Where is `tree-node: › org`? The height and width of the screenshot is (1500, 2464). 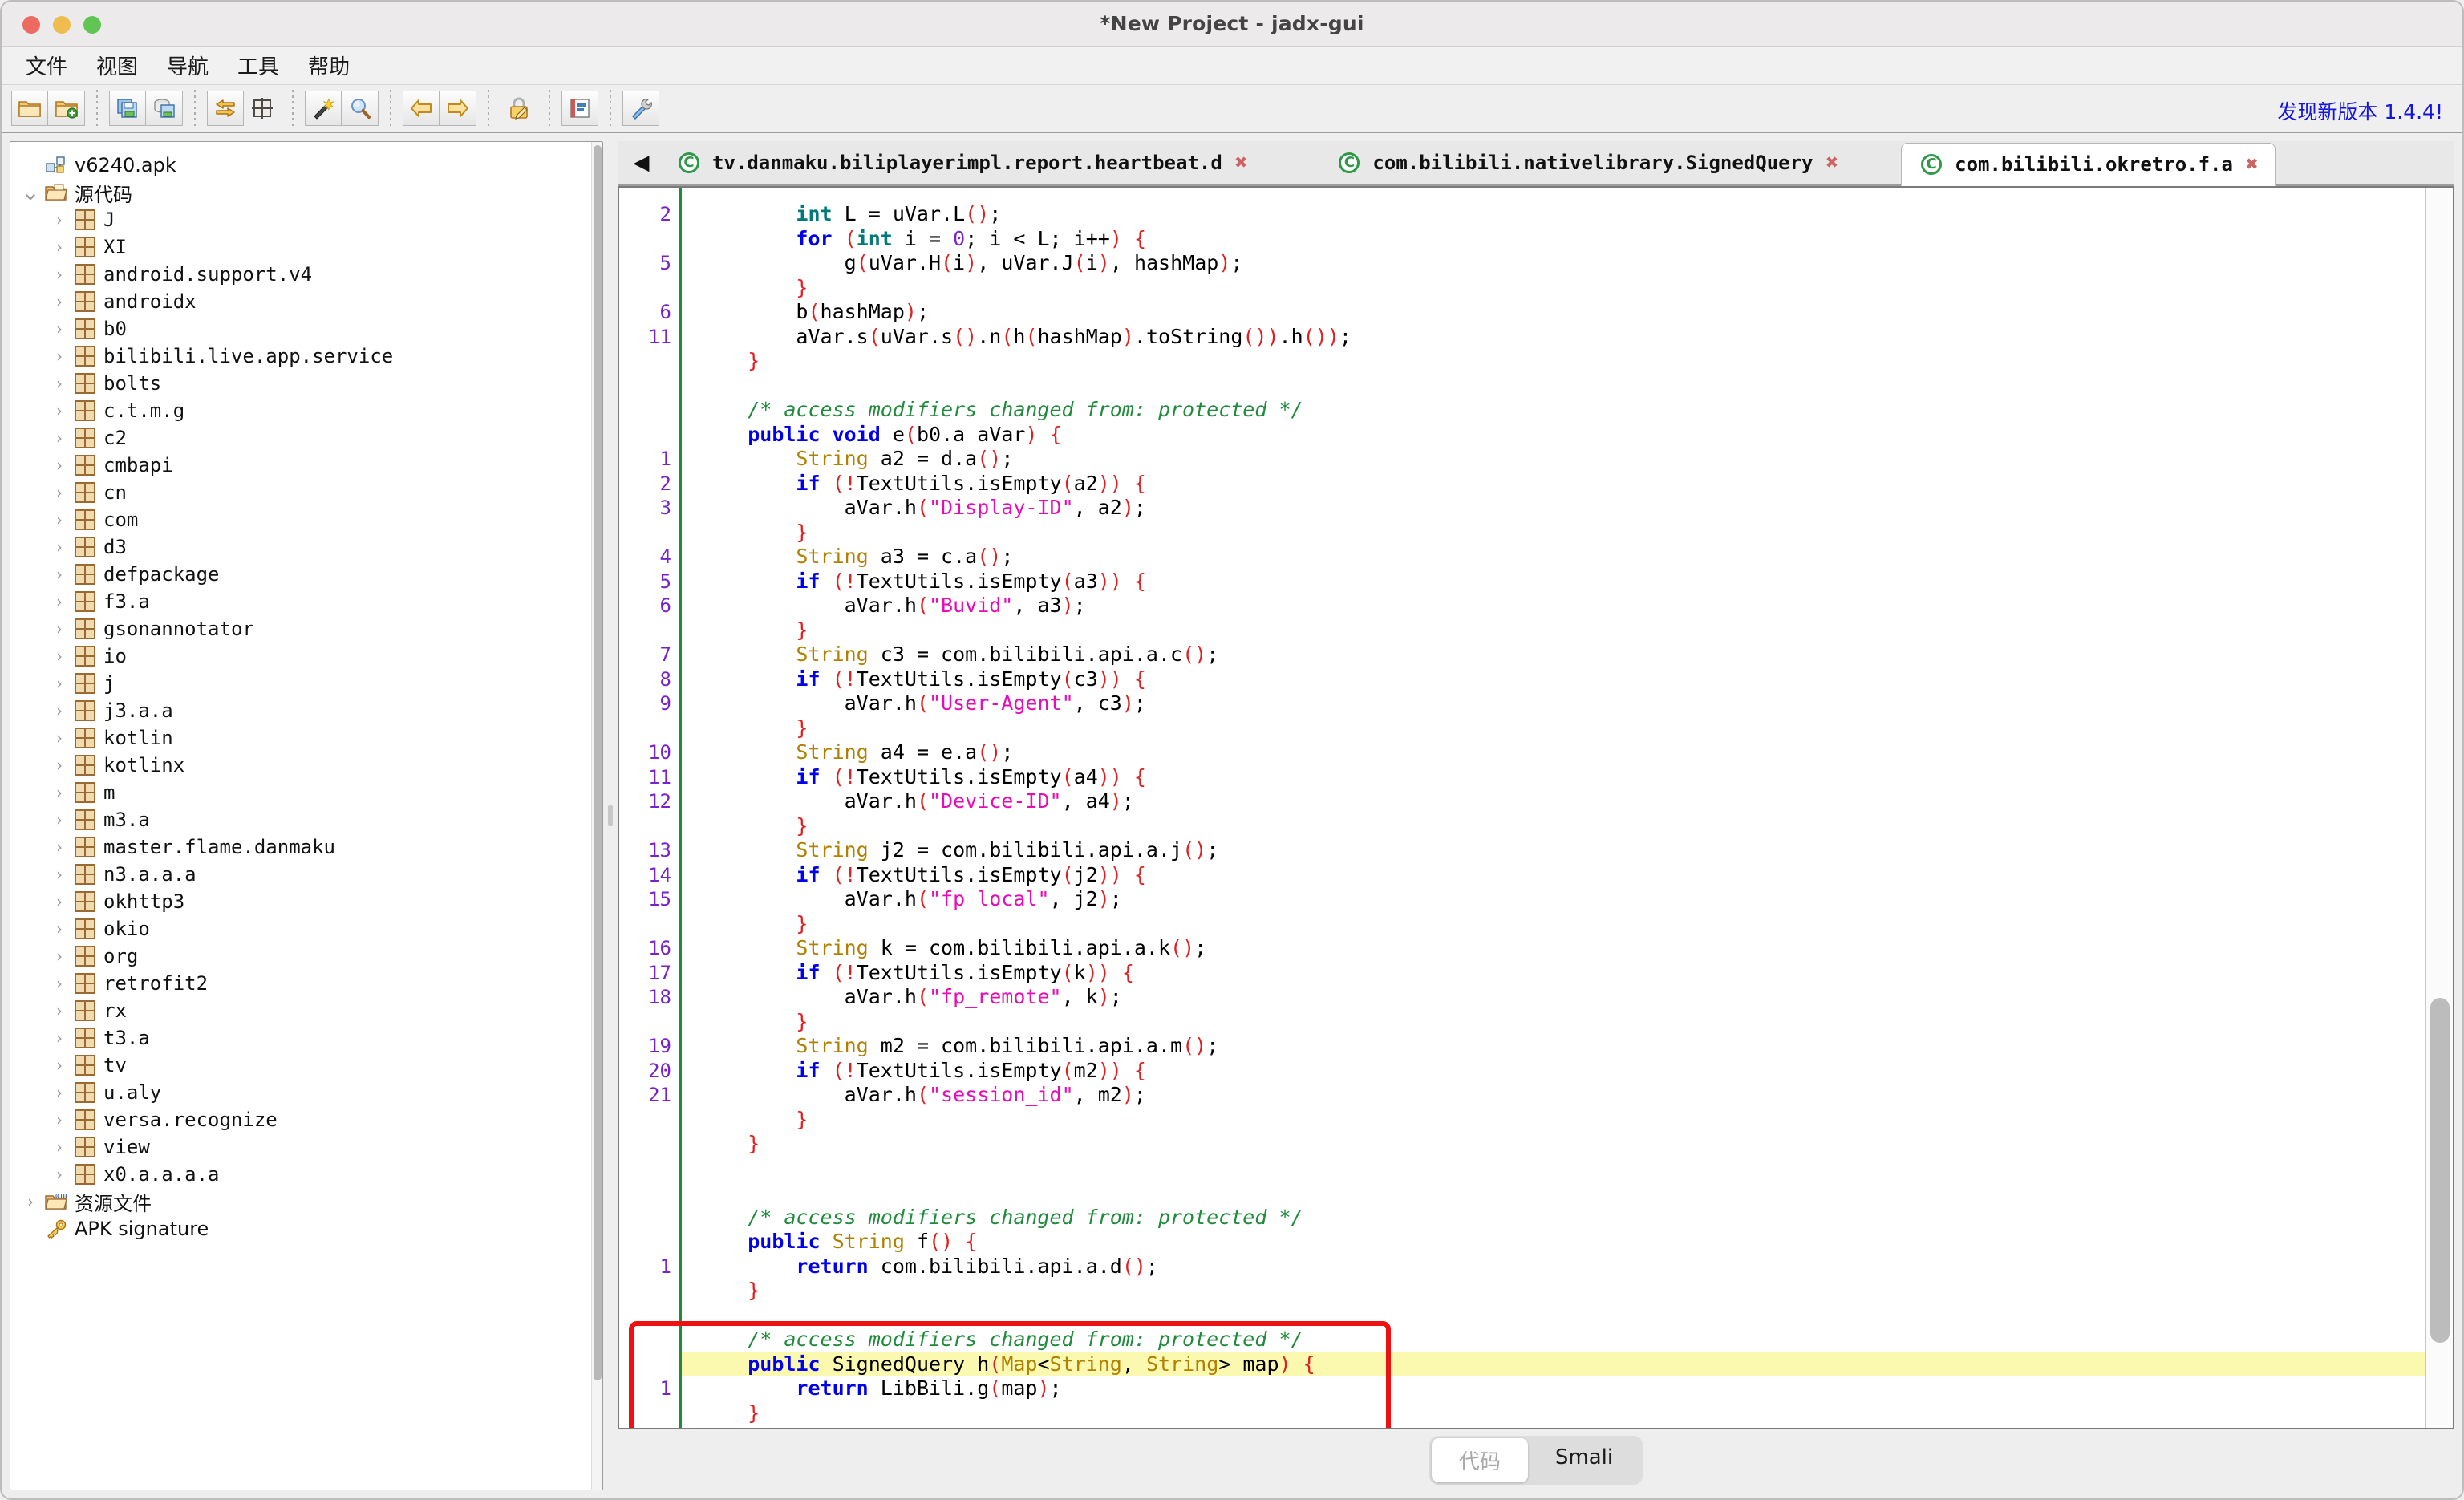
tree-node: › org is located at coordinates (324, 956).